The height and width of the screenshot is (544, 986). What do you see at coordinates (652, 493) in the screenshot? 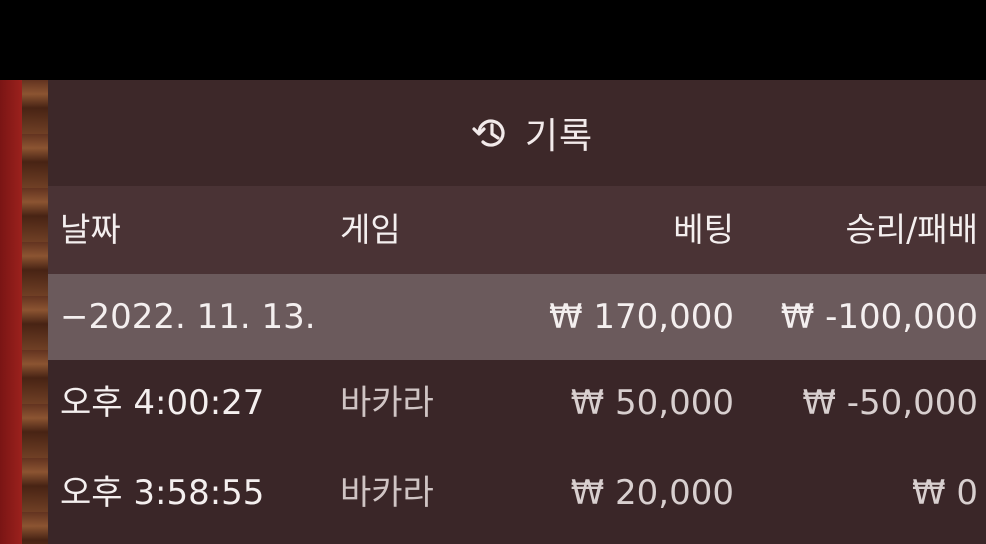
I see `row-bet: ₩ 20,000` at bounding box center [652, 493].